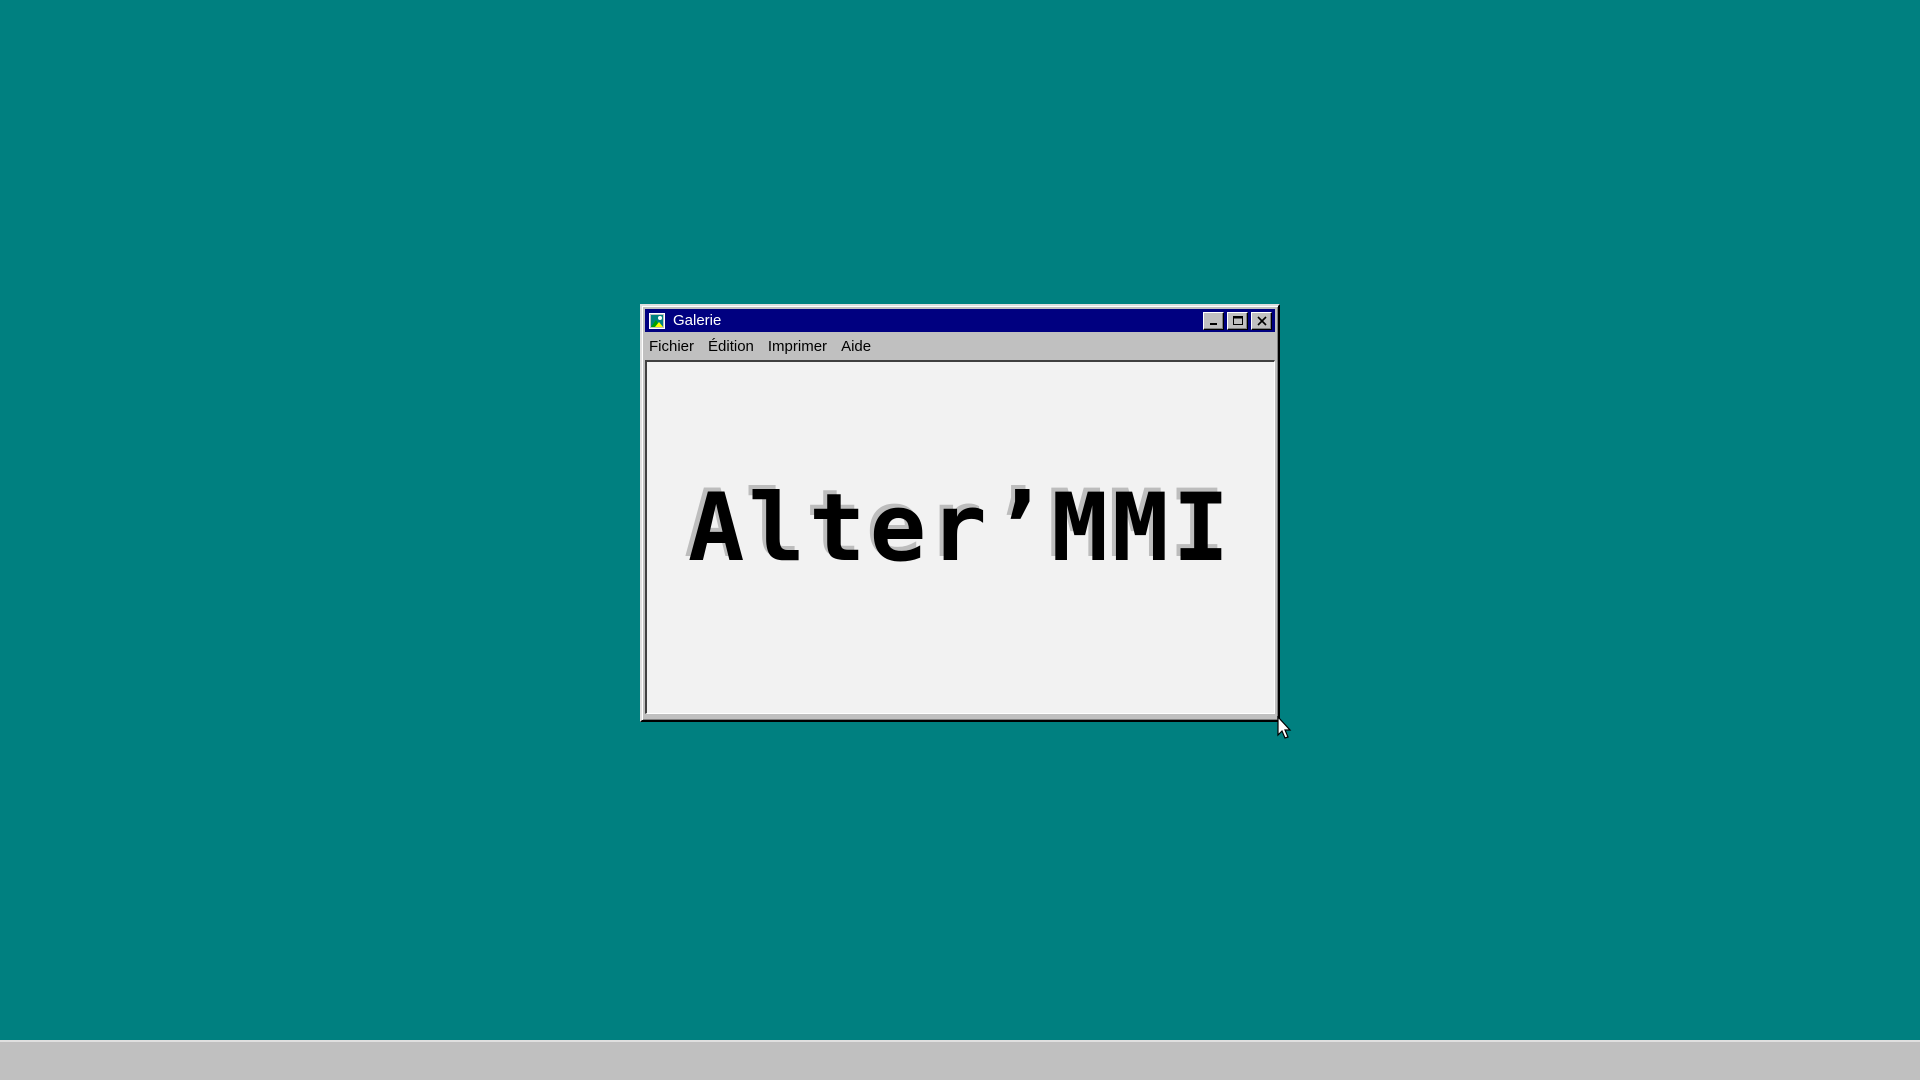  Describe the element at coordinates (960, 320) in the screenshot. I see `window-title-bar: Galerie` at that location.